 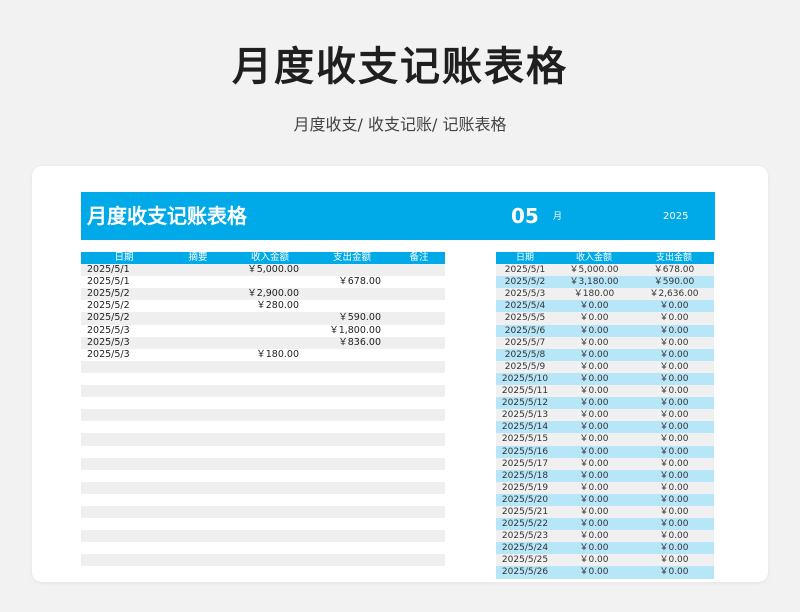 What do you see at coordinates (263, 318) in the screenshot?
I see `ledger-row: 2025/5/2 ￥590.00` at bounding box center [263, 318].